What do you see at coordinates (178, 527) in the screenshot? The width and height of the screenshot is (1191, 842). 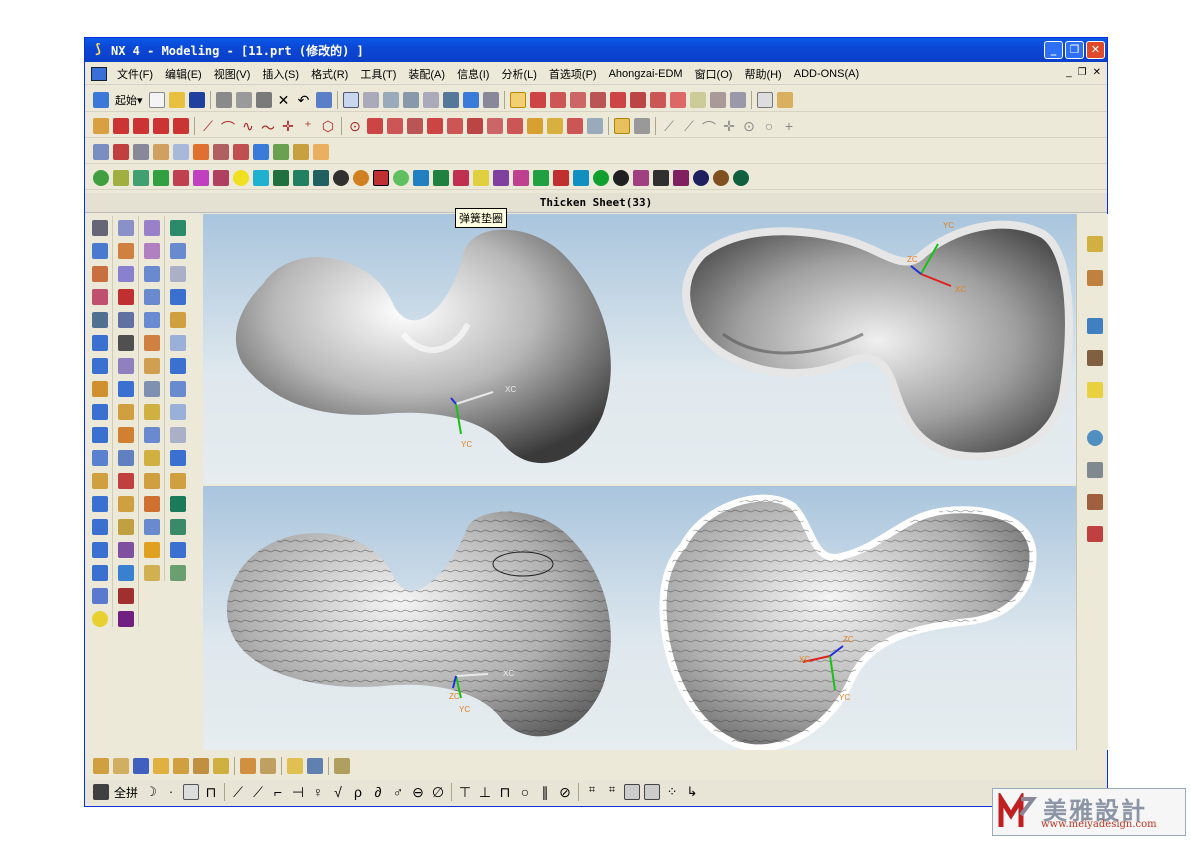 I see `lt4-14-icon` at bounding box center [178, 527].